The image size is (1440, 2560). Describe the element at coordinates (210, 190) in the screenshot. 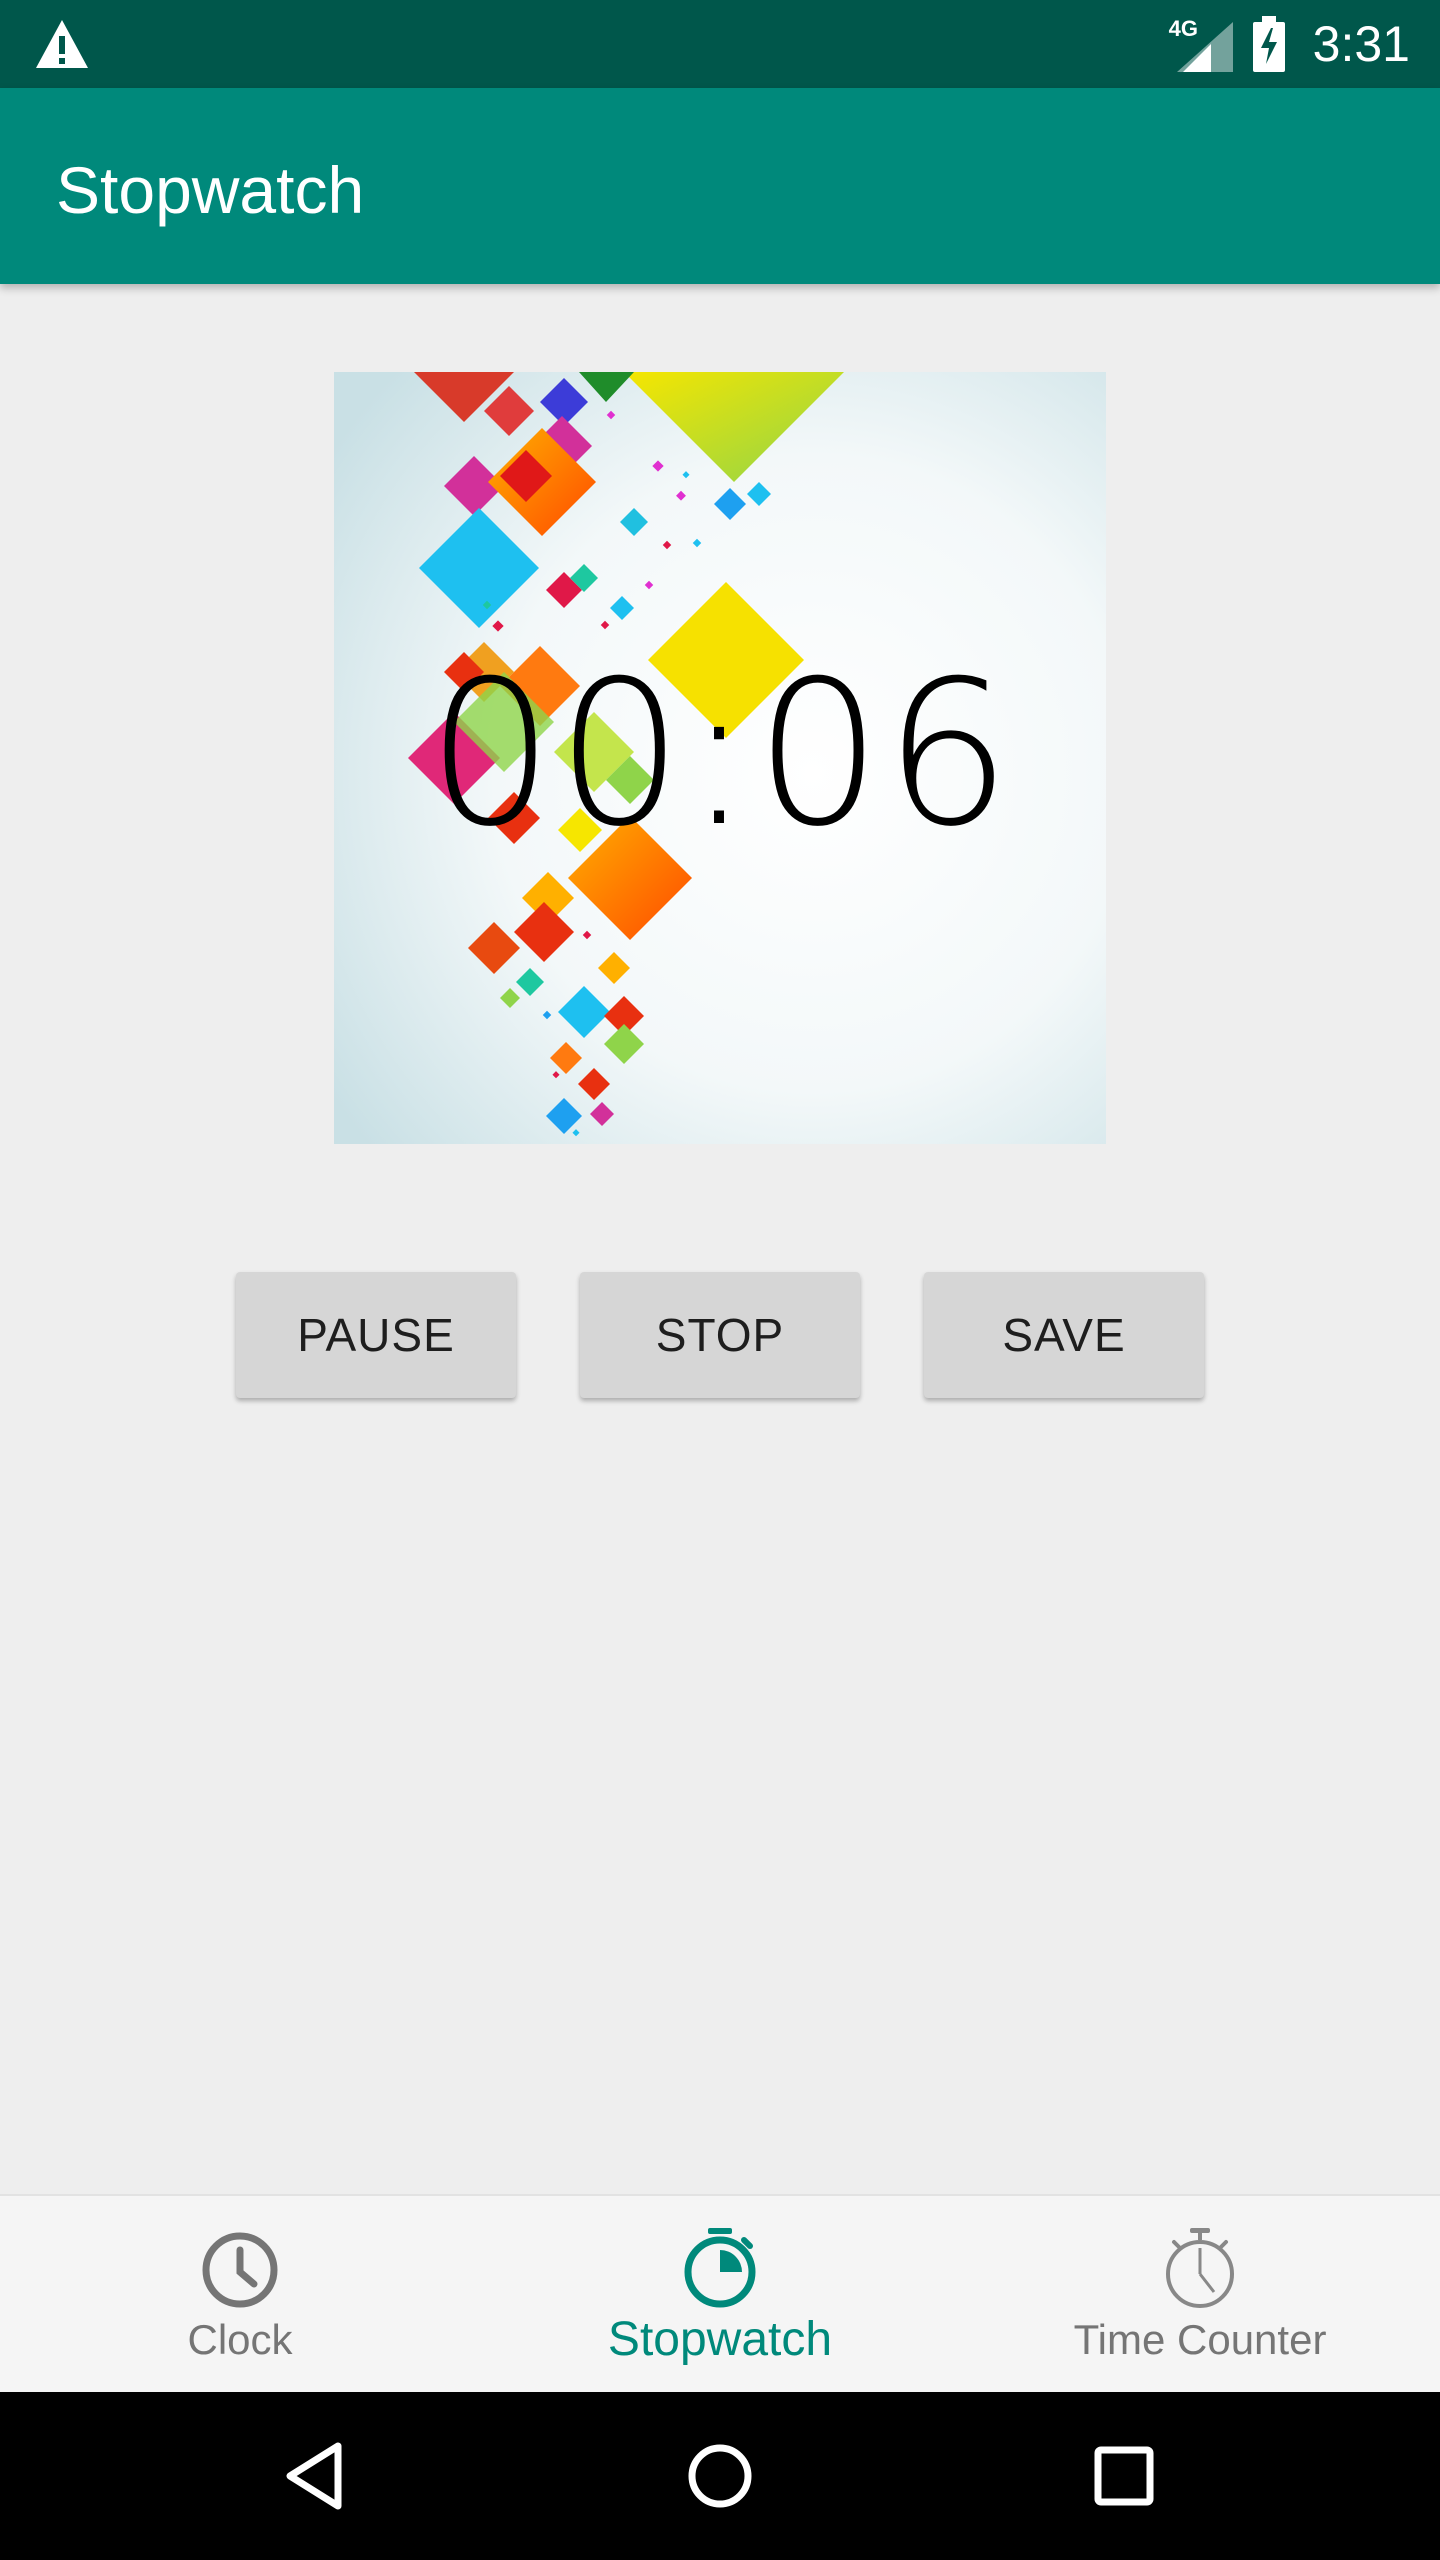

I see `page-title: Stopwatch` at that location.